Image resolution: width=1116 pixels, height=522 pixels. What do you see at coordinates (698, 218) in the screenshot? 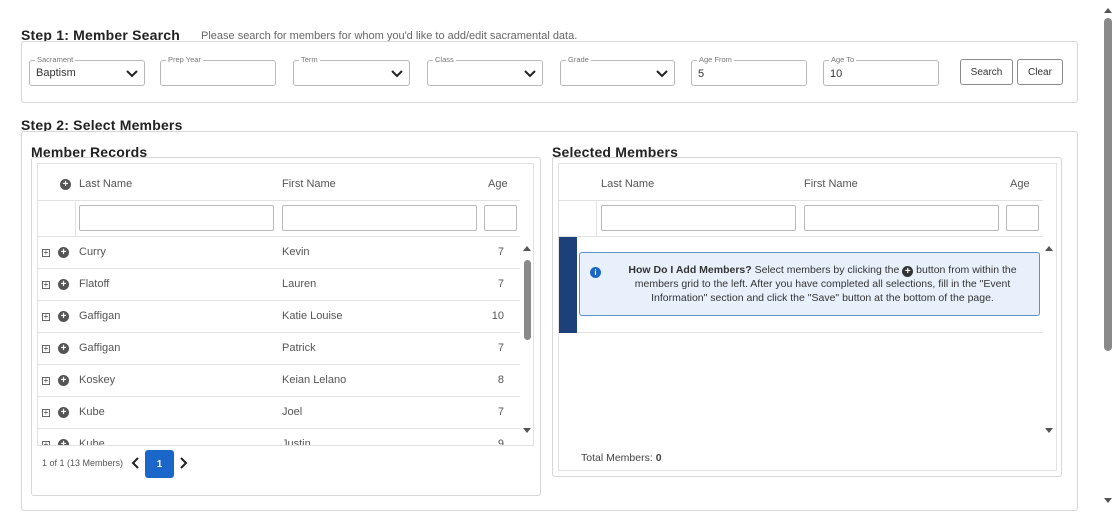
I see `sel-filter-last-name` at bounding box center [698, 218].